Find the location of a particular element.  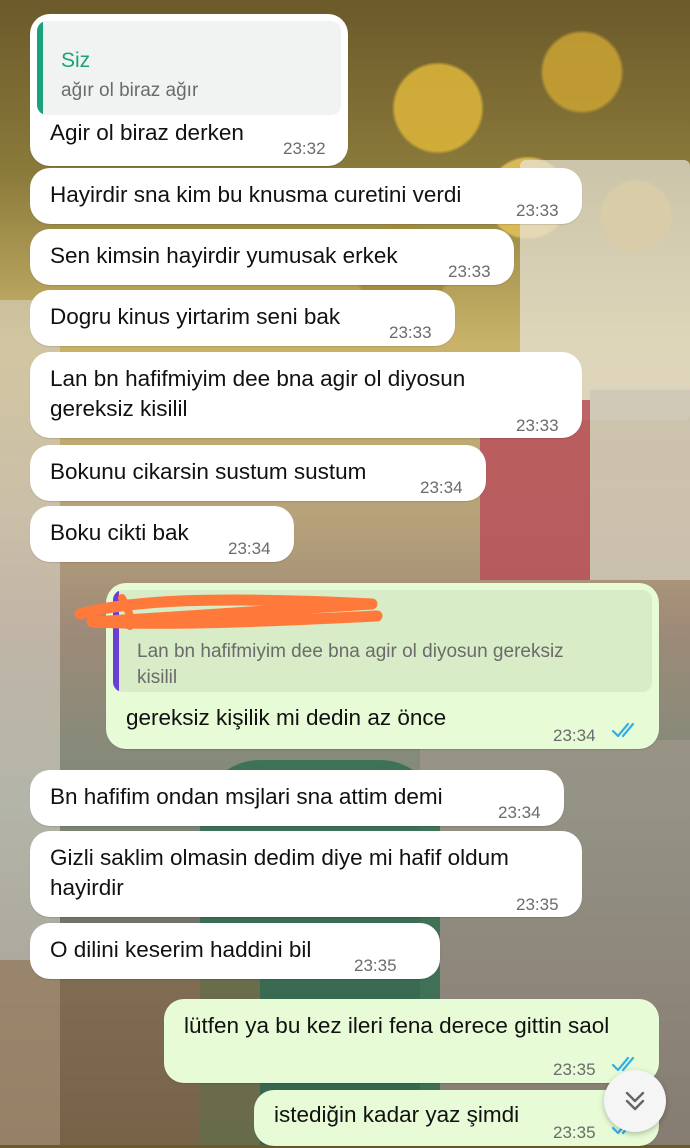

message-text: hayirdir is located at coordinates (87, 887).